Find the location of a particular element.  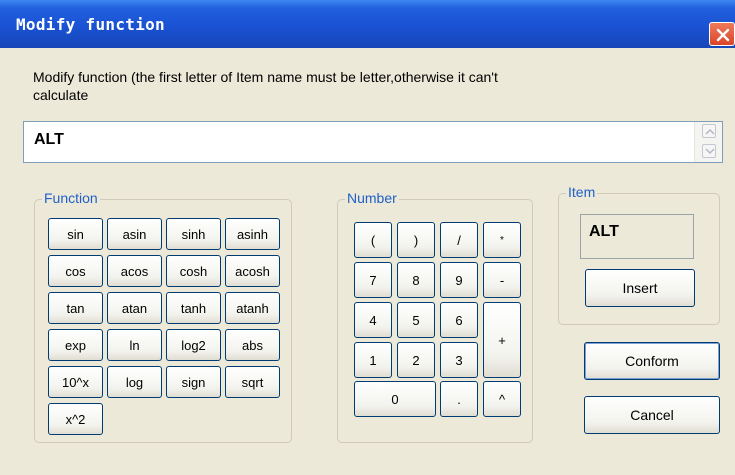

func-button-atan: atan is located at coordinates (134, 308).